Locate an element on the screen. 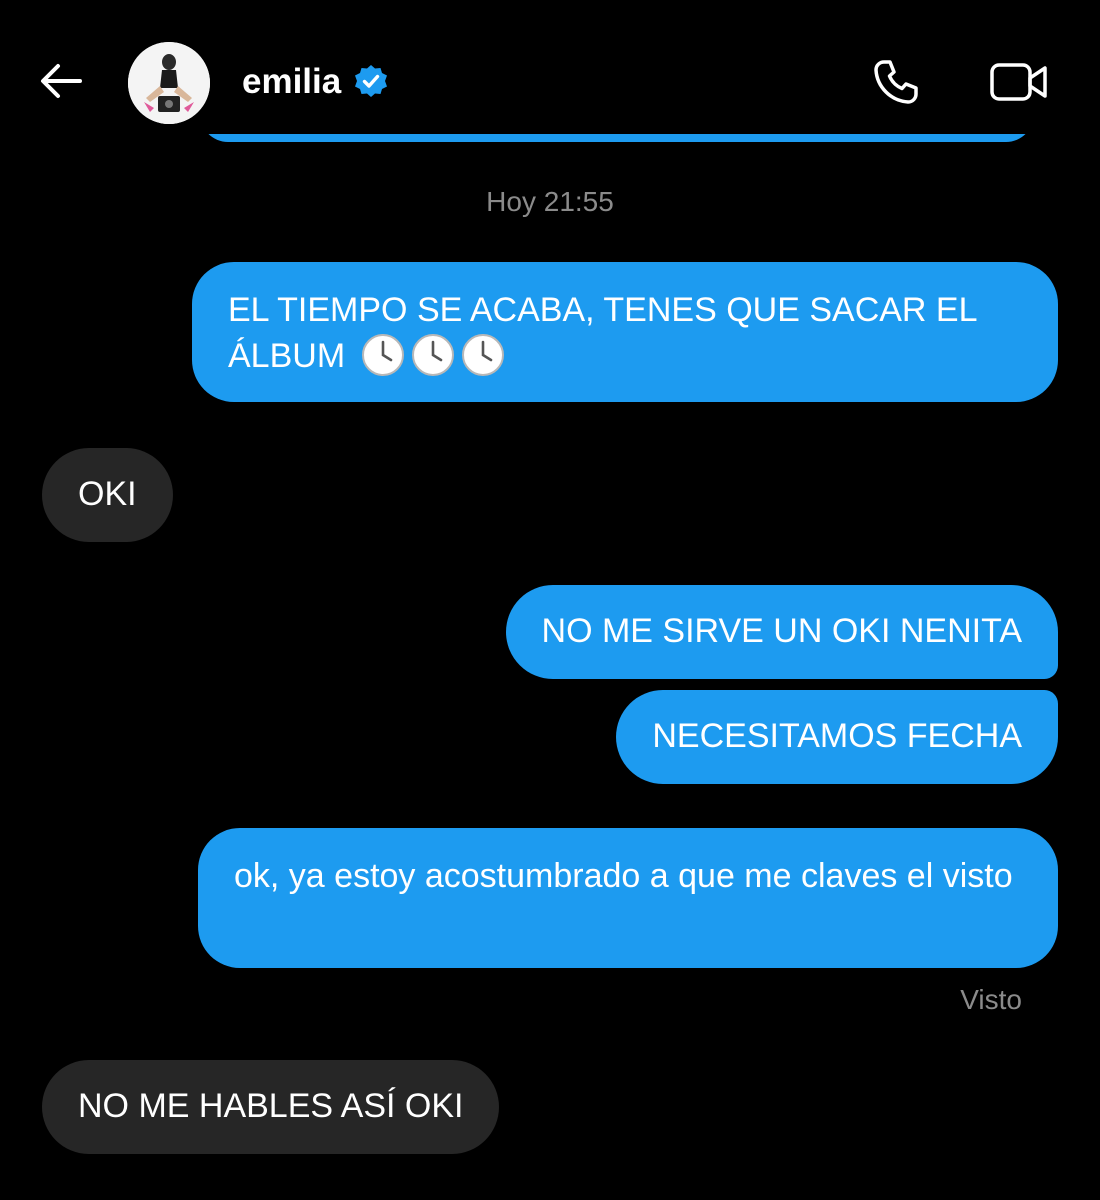 This screenshot has height=1200, width=1100. message-text: NECESITAMOS FECHA is located at coordinates (837, 736).